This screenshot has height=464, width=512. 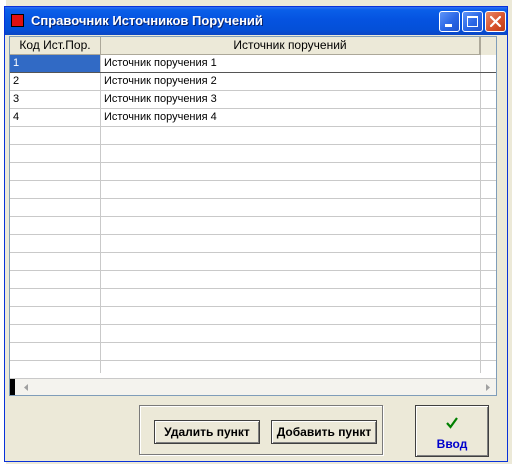 I want to click on vertical-scrollbar-top, so click(x=488, y=46).